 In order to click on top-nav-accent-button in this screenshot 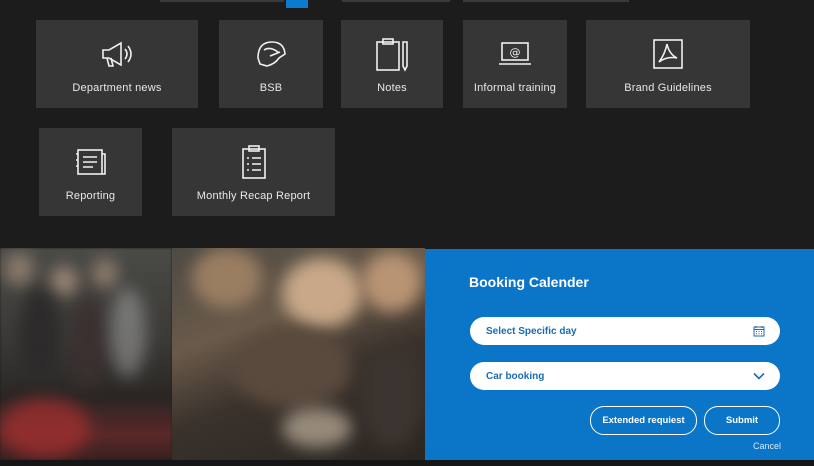, I will do `click(297, 4)`.